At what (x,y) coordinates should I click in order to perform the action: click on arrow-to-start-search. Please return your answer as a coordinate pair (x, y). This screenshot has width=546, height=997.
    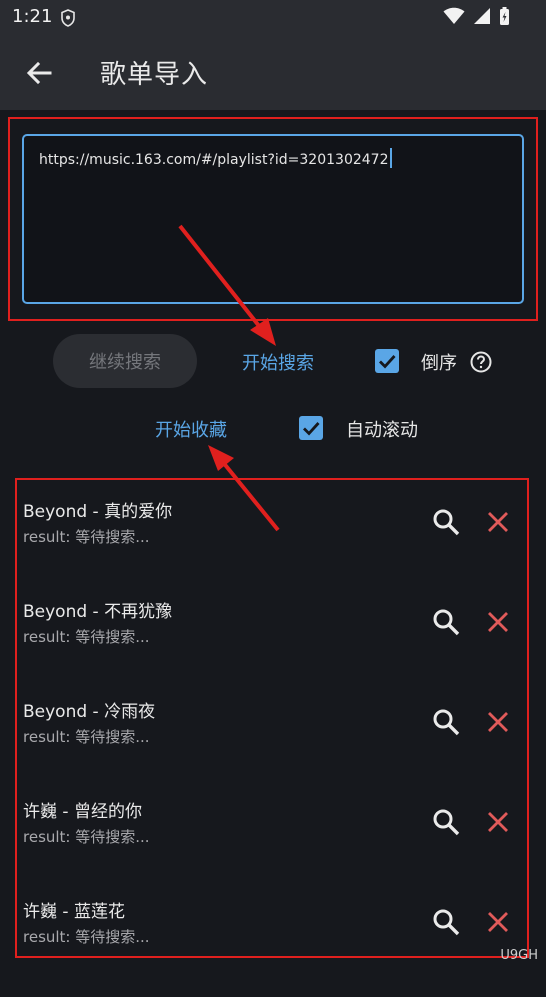
    Looking at the image, I should click on (221, 278).